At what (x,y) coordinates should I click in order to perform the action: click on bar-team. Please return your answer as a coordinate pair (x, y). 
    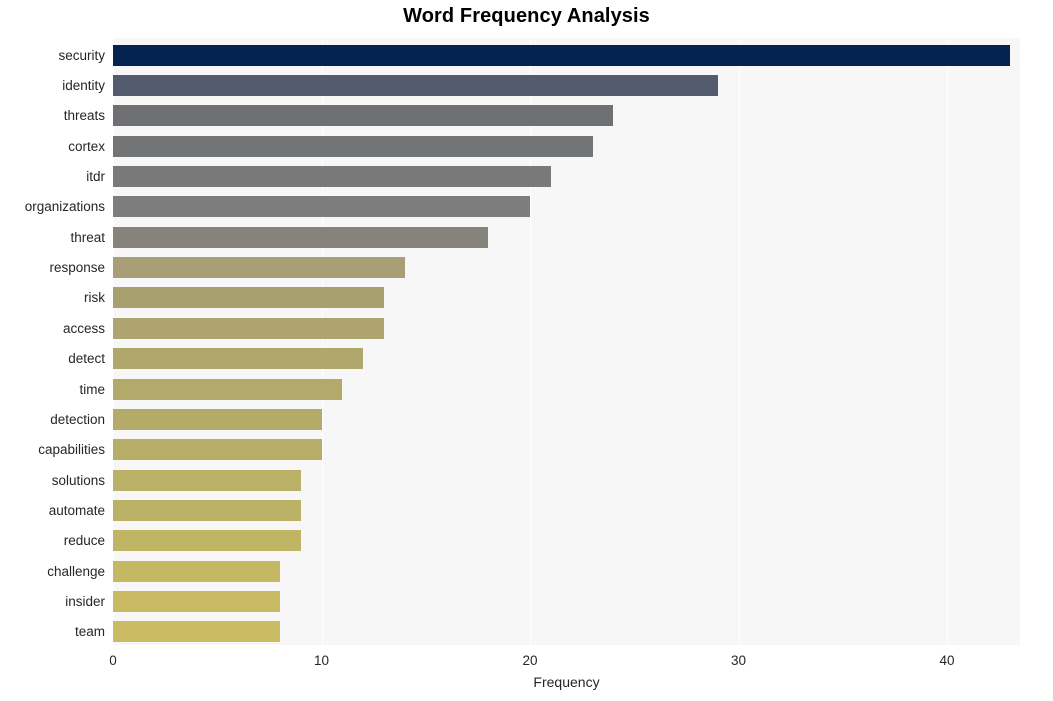
    Looking at the image, I should click on (196, 632).